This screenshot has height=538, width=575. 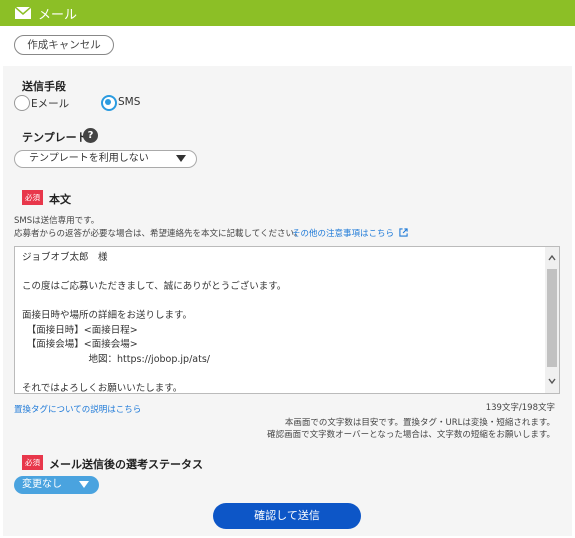 I want to click on count-note-1: 本画面での文字数は目安です。置換タグ・URLは変換・短縮されます。, so click(x=419, y=423).